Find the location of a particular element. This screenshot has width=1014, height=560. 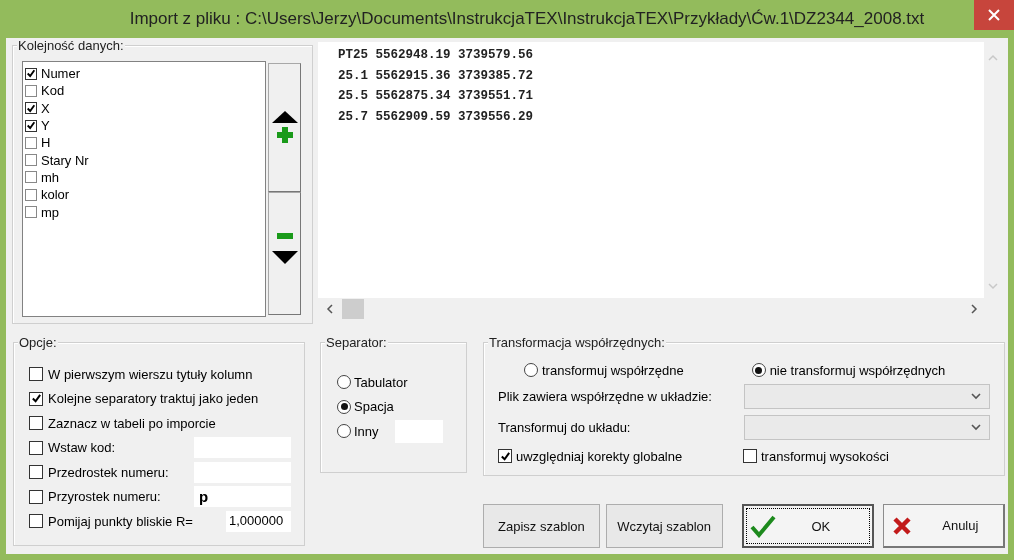

option-label: nie transformuj współrzędnych is located at coordinates (857, 370).